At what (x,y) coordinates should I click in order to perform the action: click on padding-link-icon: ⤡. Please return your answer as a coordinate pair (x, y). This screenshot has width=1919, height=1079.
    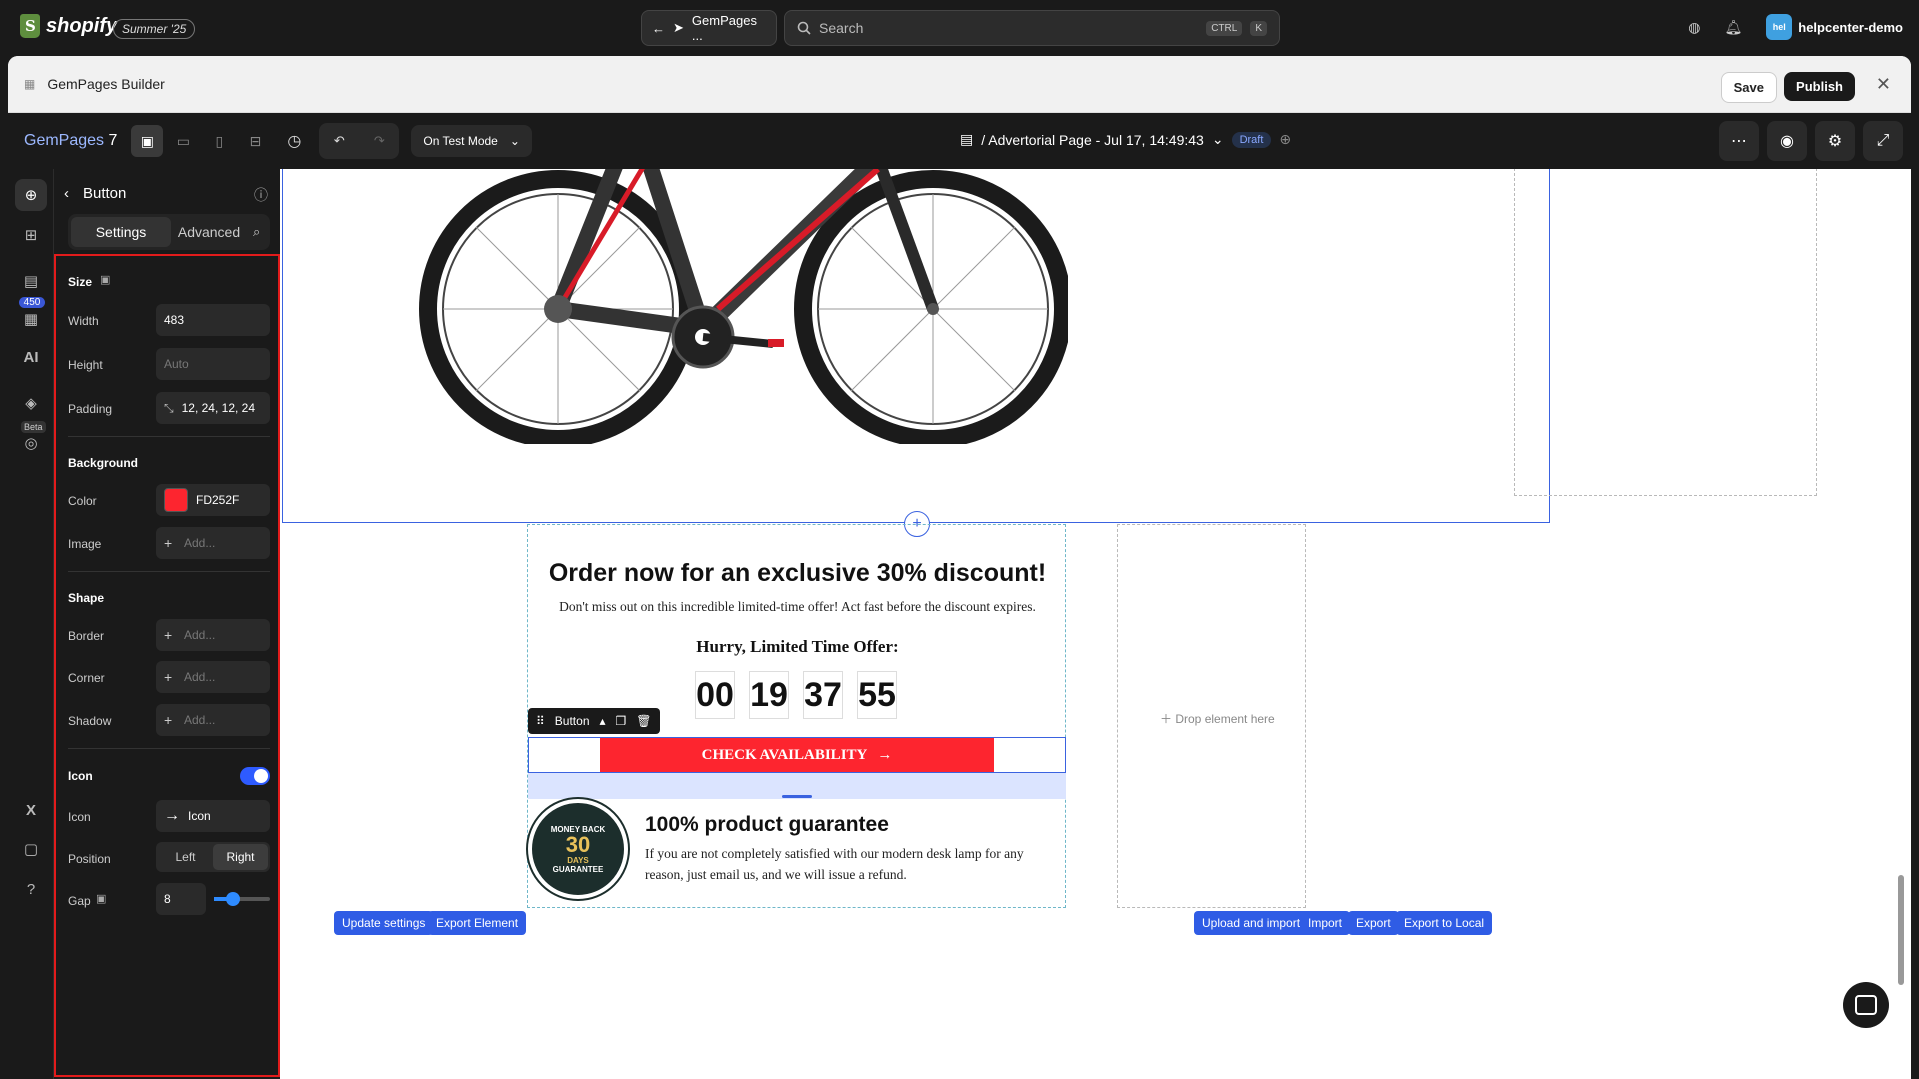
    Looking at the image, I should click on (169, 408).